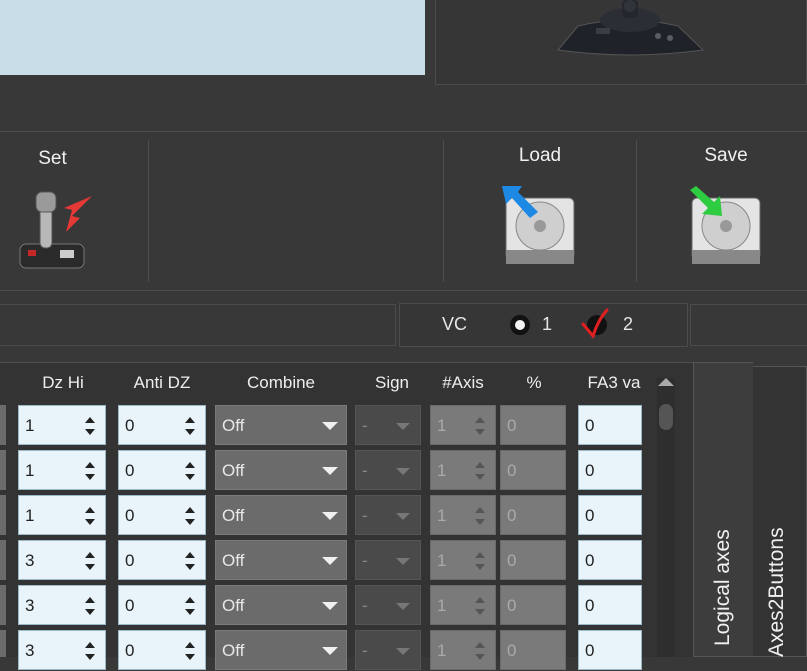 Image resolution: width=807 pixels, height=671 pixels. What do you see at coordinates (748, 325) in the screenshot?
I see `status-strip-right` at bounding box center [748, 325].